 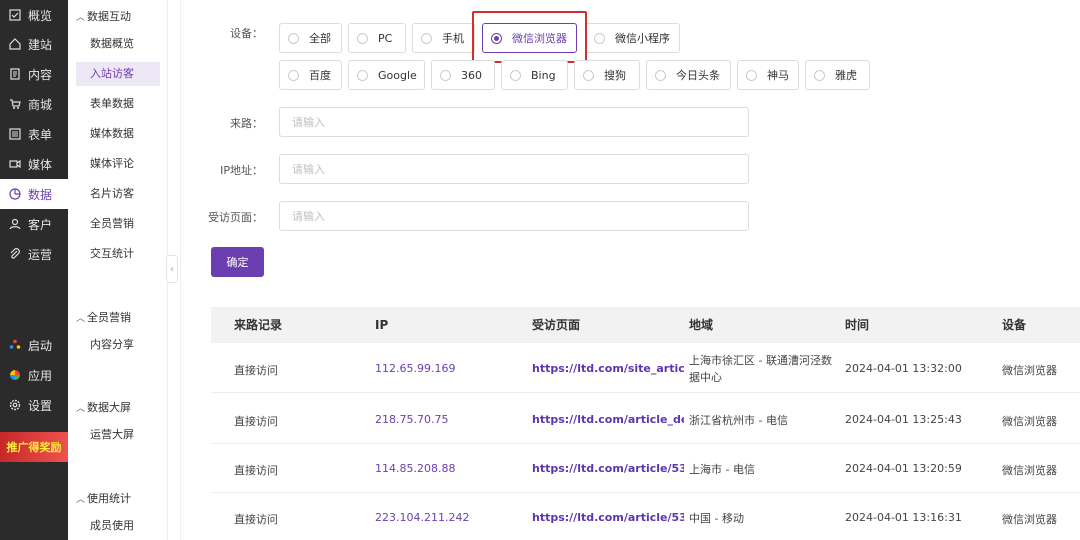 I want to click on chevron-left-icon: ‹, so click(x=172, y=269).